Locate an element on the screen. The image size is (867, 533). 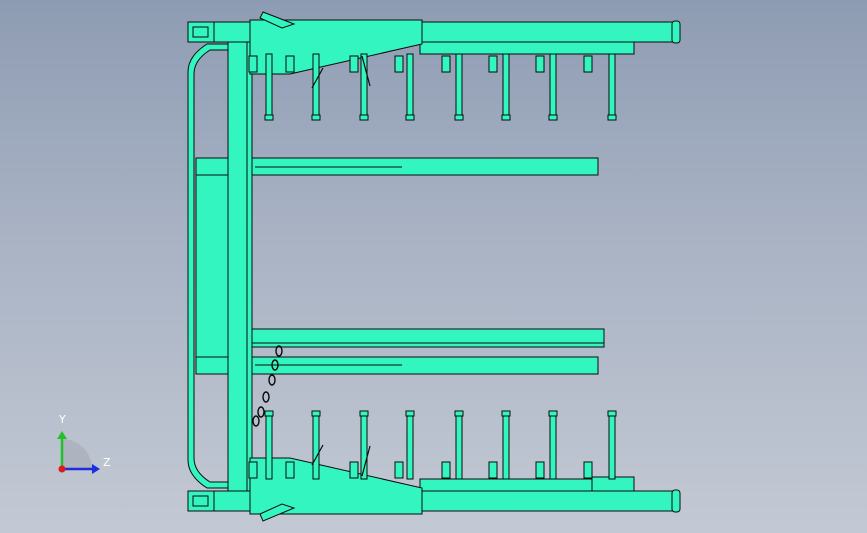
upper-arm-backplate is located at coordinates (212, 166).